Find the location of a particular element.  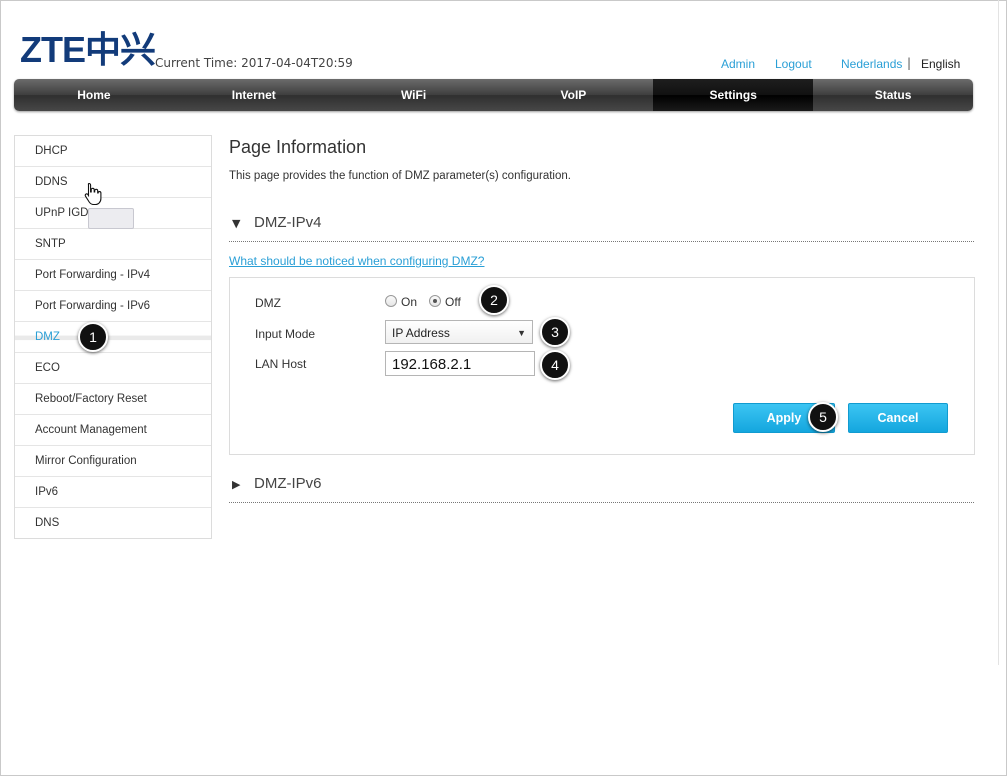

nav-wifi: WiFi is located at coordinates (414, 95).